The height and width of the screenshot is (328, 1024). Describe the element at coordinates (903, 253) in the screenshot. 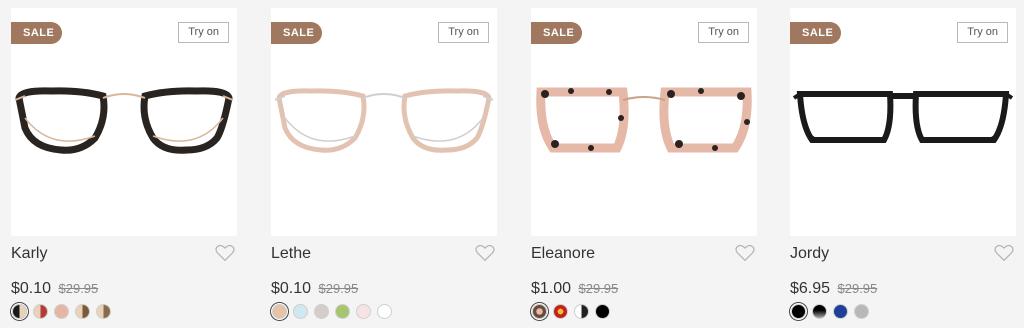

I see `product-name: Jordy` at that location.